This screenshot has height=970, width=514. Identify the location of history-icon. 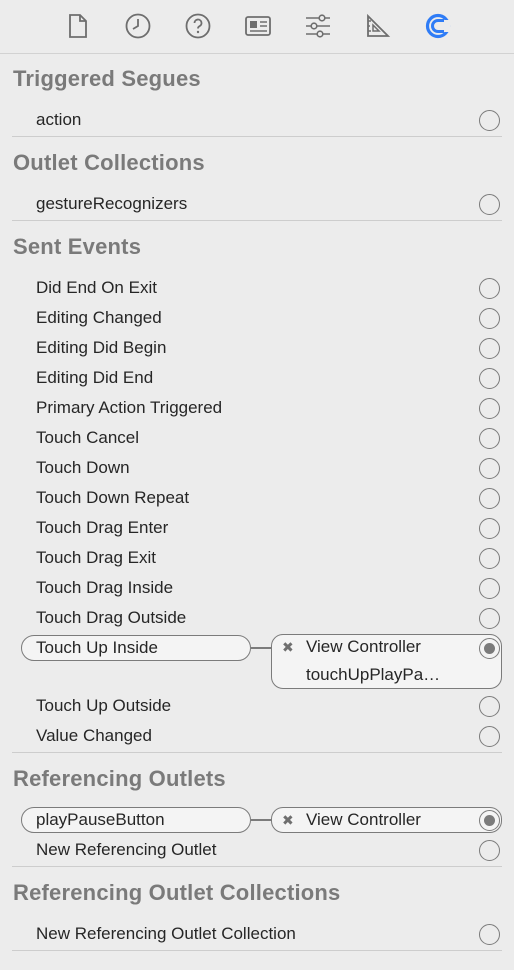
(138, 26).